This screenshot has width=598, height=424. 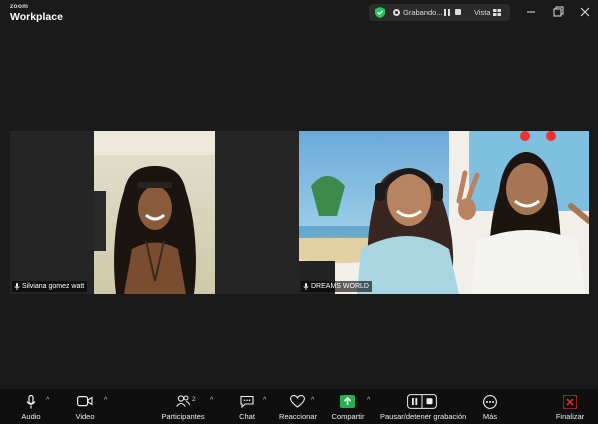 What do you see at coordinates (312, 400) in the screenshot?
I see `react-options-icon: ^` at bounding box center [312, 400].